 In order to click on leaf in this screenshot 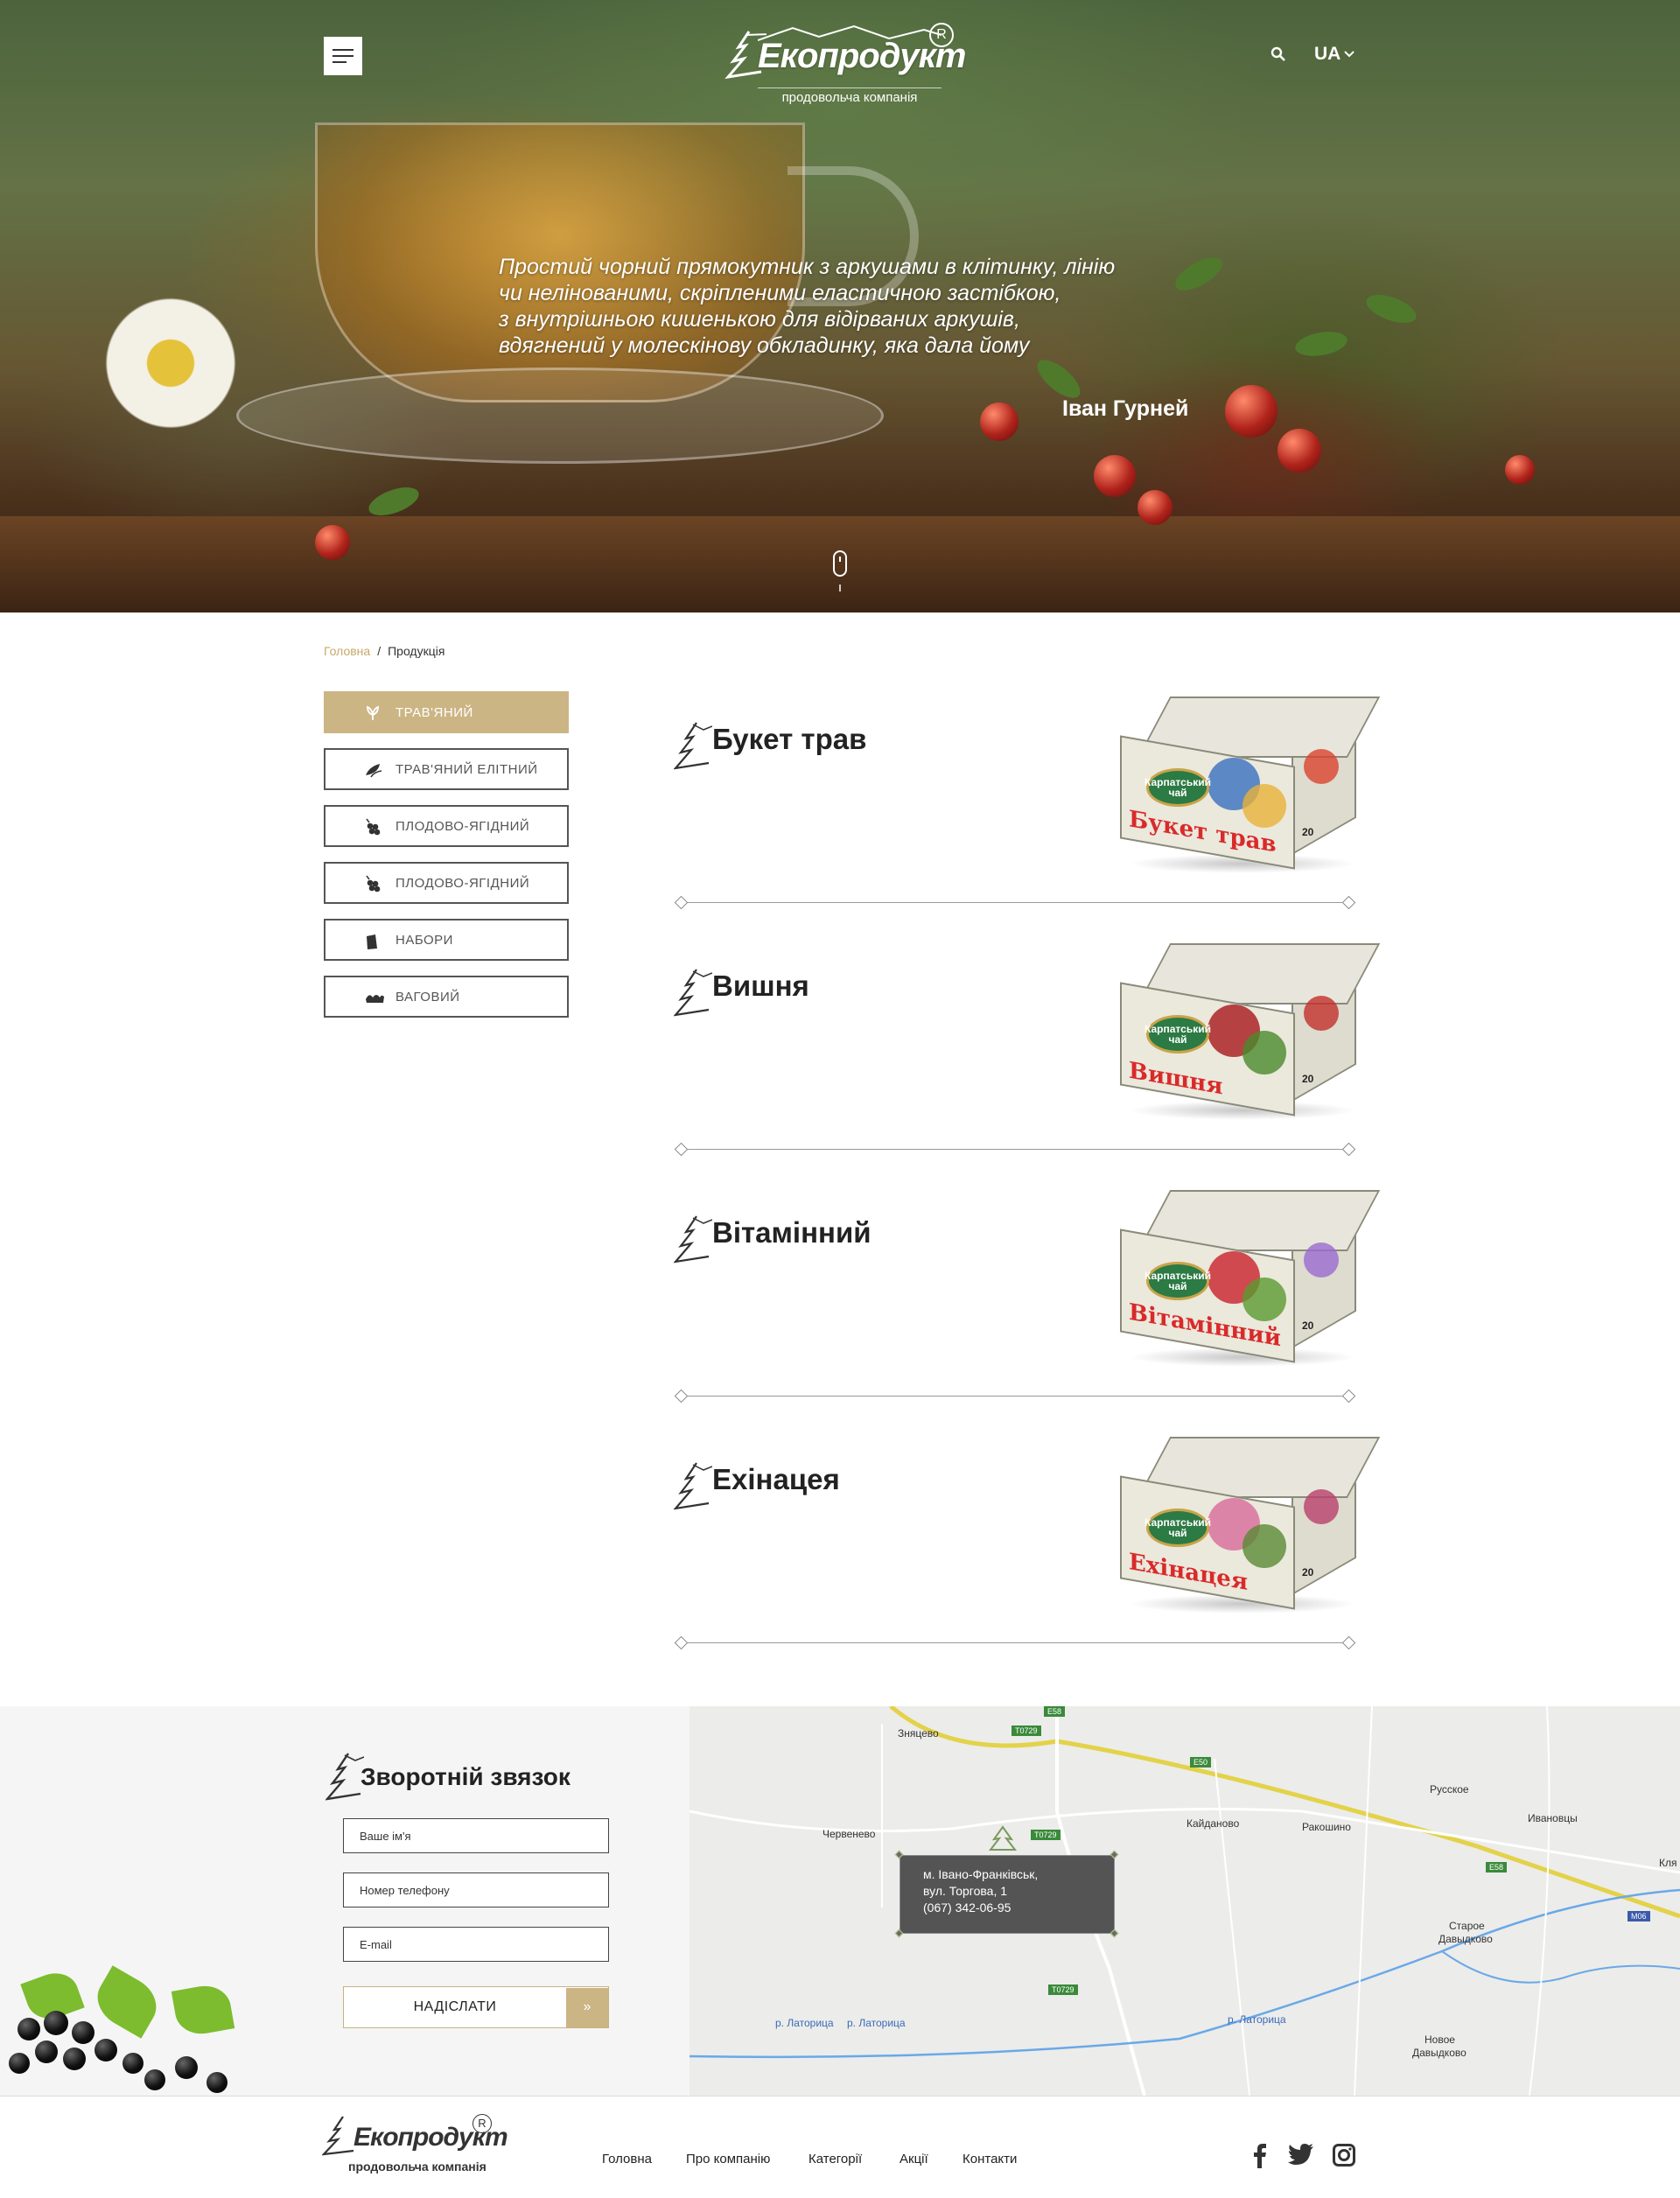, I will do `click(203, 2010)`.